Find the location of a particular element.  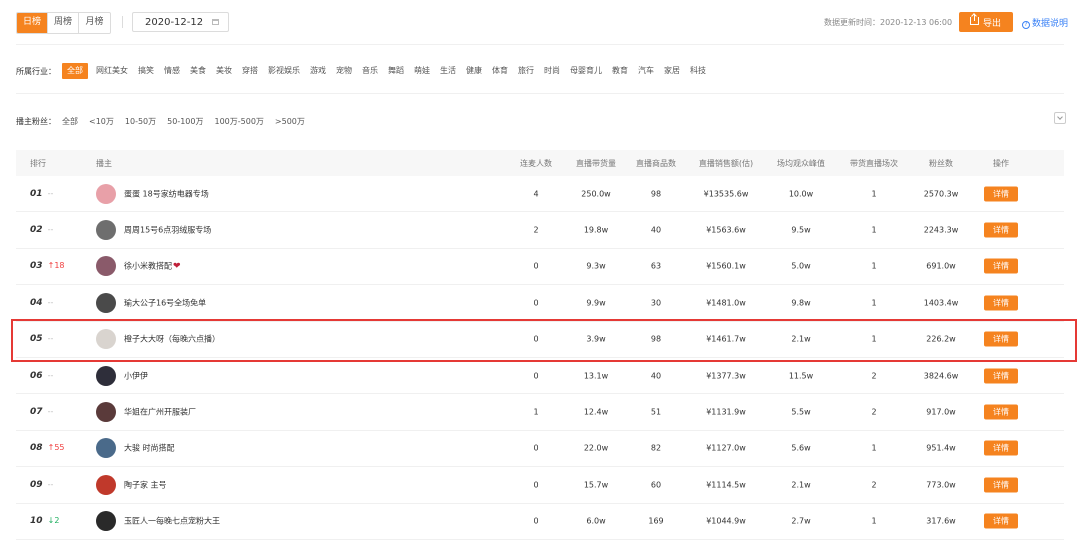

anchor-name: 瑜大公子16号全场免单 is located at coordinates (165, 302).